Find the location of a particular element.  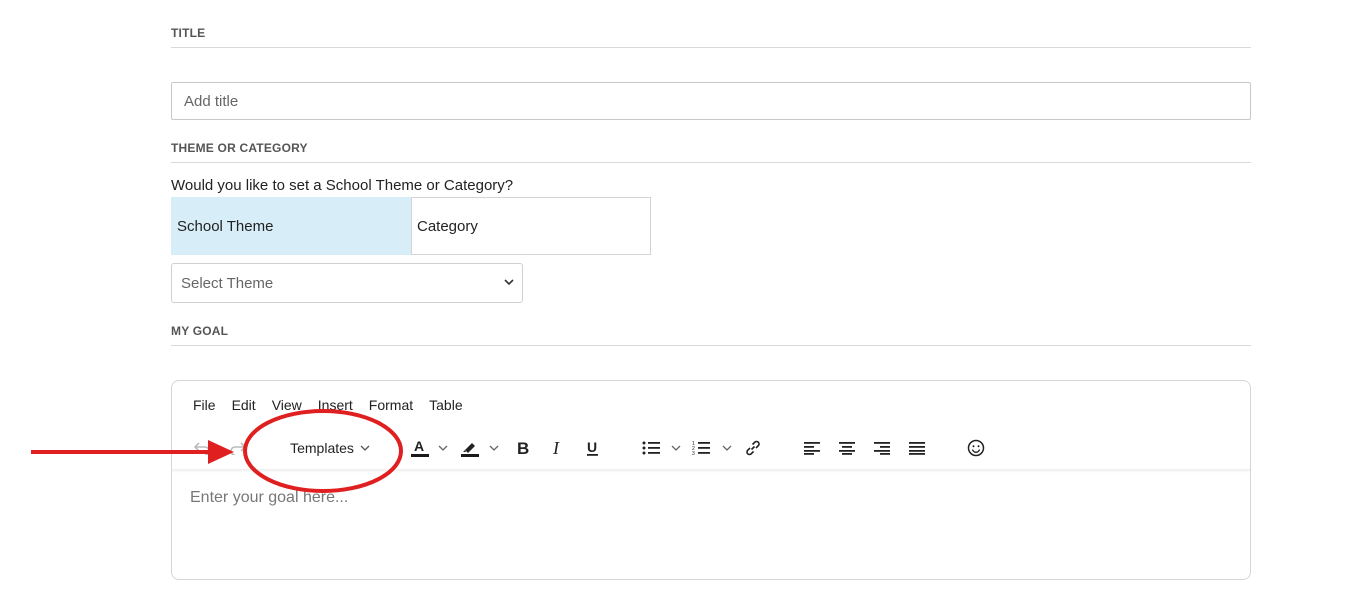

bold-icon: B is located at coordinates (523, 448).